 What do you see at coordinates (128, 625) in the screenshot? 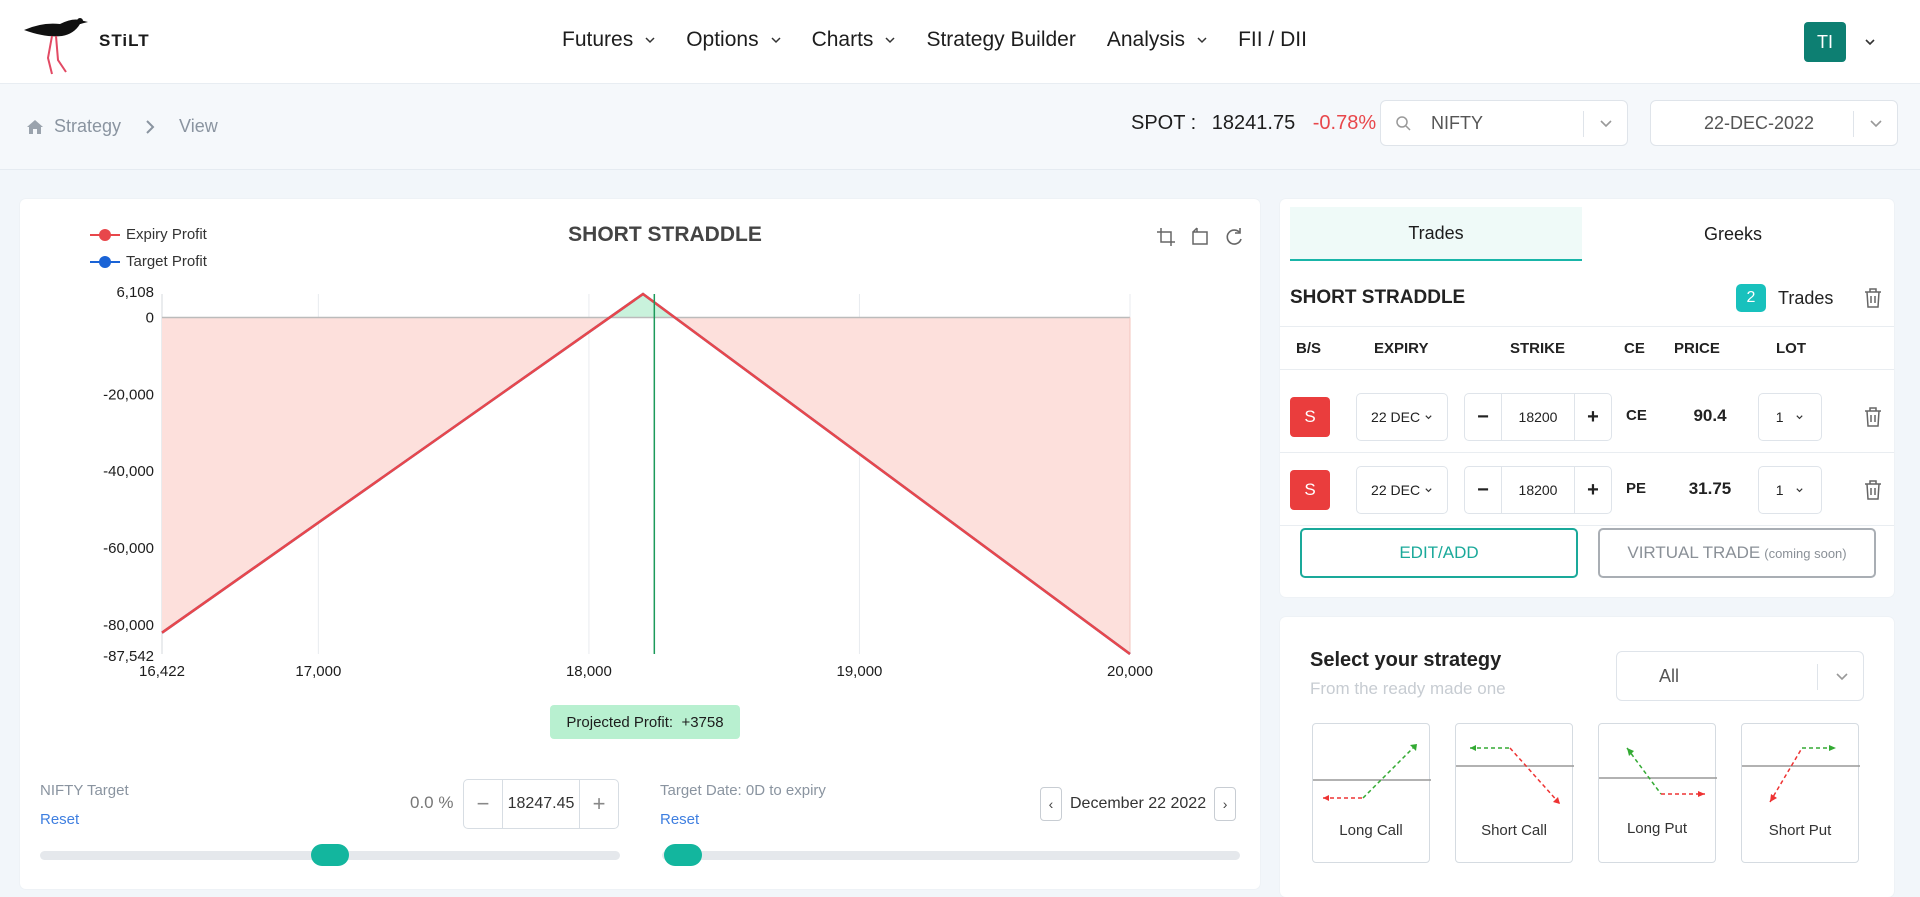
I see `y-tick-label: -80,000` at bounding box center [128, 625].